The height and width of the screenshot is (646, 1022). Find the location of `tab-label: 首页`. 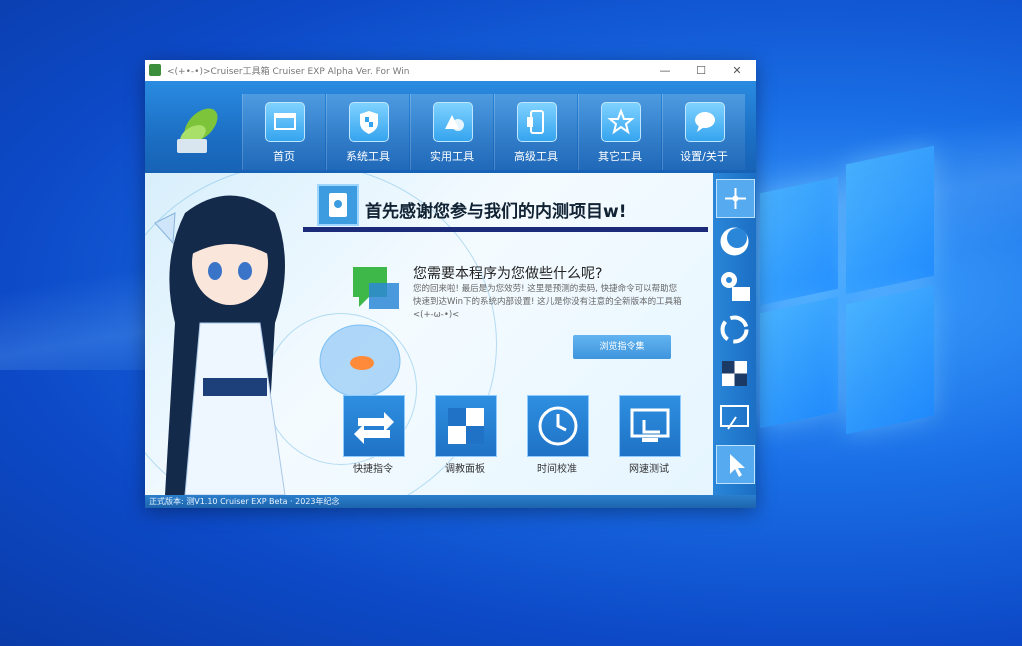

tab-label: 首页 is located at coordinates (284, 156).